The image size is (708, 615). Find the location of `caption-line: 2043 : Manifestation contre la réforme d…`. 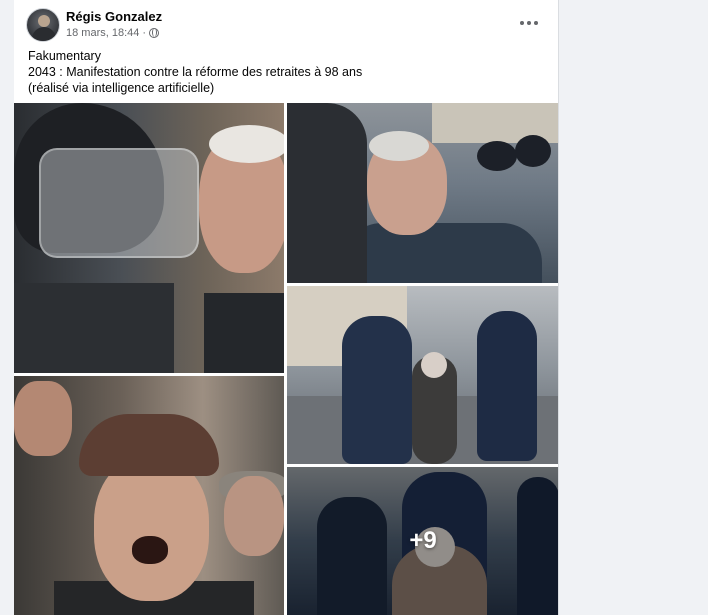

caption-line: 2043 : Manifestation contre la réforme d… is located at coordinates (195, 72).